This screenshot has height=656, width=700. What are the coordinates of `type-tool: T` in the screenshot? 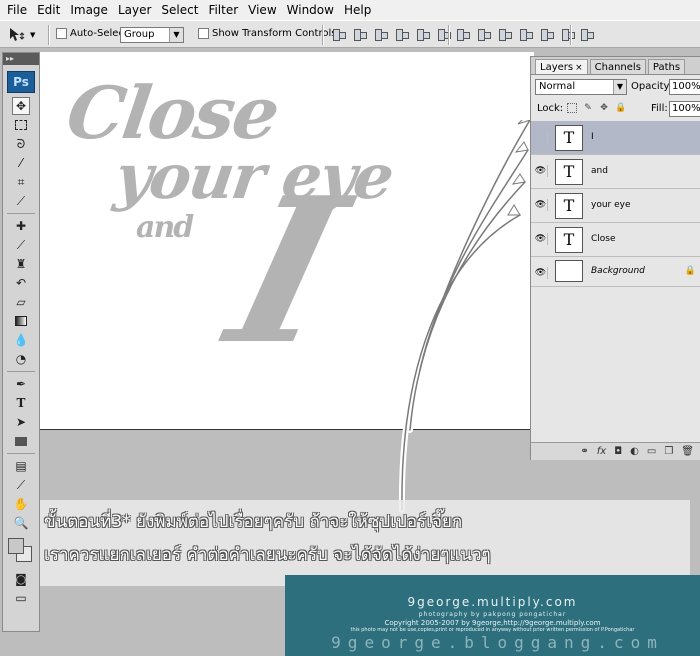 It's located at (21, 403).